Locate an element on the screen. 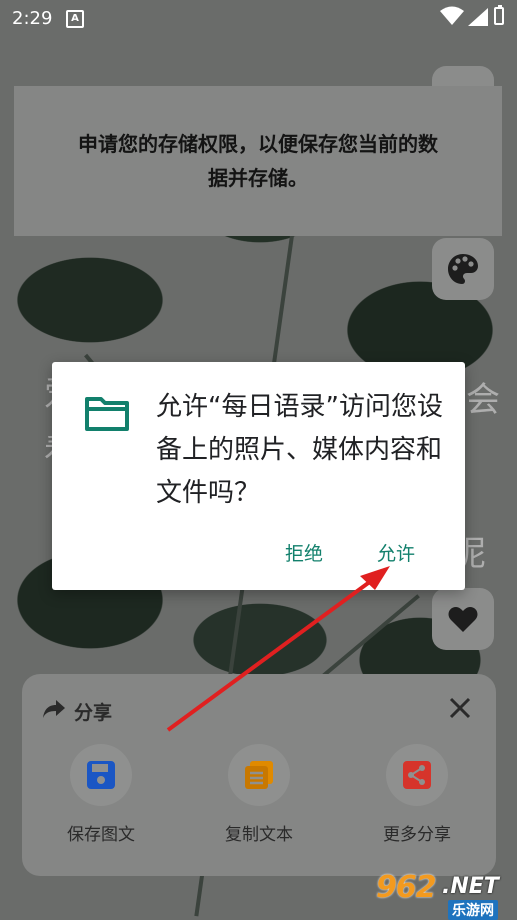 This screenshot has width=517, height=920. watermark-site: 乐游网 is located at coordinates (473, 910).